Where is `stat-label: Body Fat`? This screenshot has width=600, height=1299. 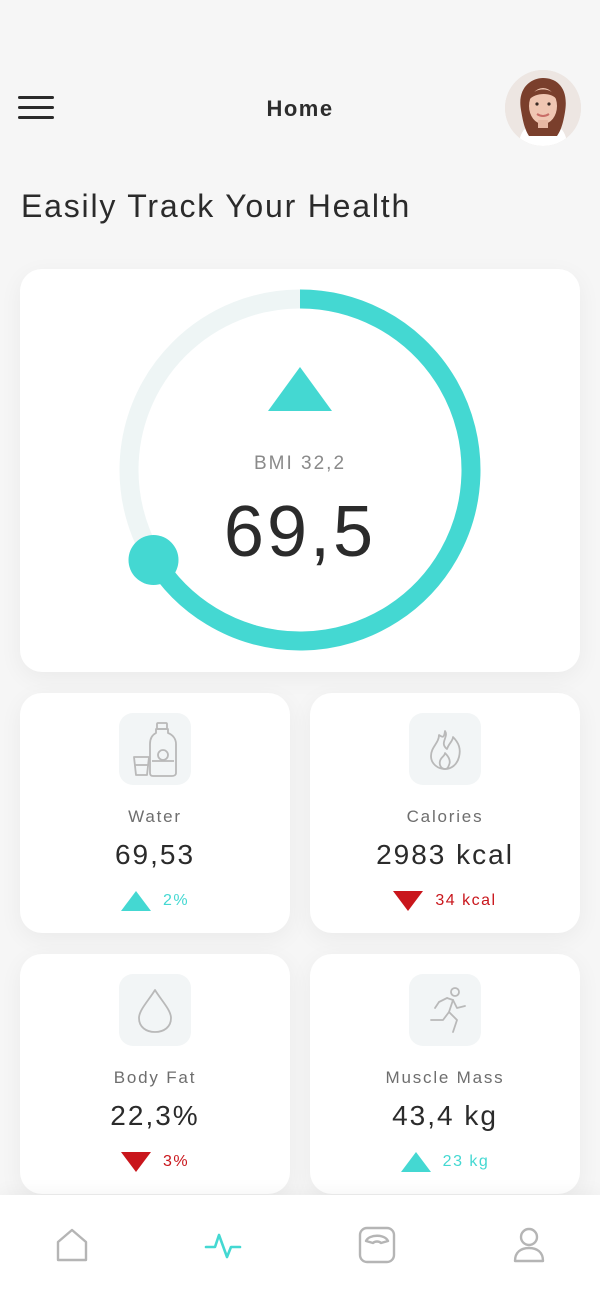 stat-label: Body Fat is located at coordinates (155, 1077).